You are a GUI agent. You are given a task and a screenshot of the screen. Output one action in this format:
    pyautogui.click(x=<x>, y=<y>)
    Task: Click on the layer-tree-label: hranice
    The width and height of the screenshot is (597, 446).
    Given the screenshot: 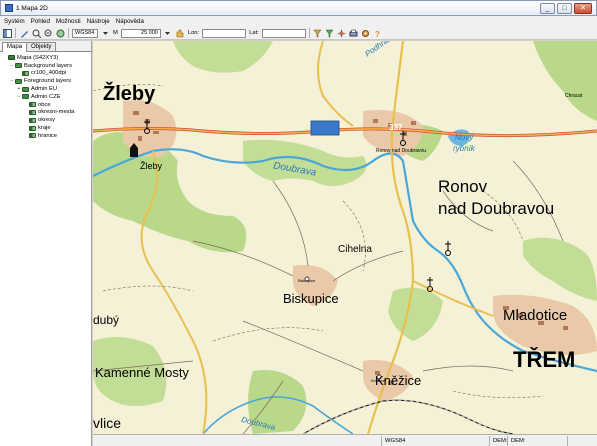 What is the action you would take?
    pyautogui.click(x=48, y=135)
    